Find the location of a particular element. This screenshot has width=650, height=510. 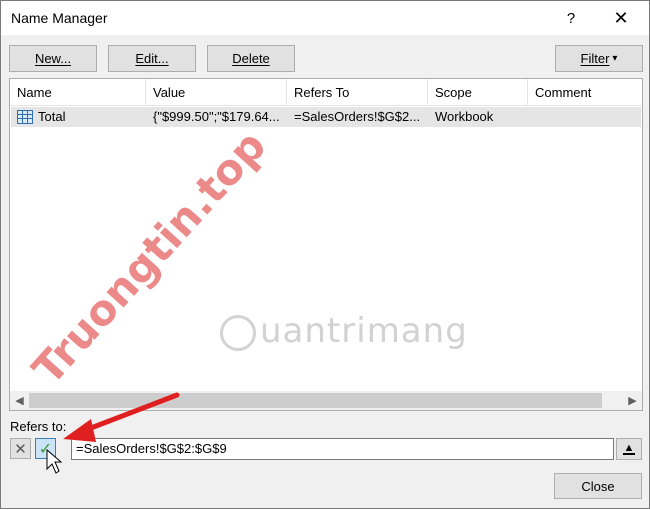

red-arrow-annotation is located at coordinates (121, 417).